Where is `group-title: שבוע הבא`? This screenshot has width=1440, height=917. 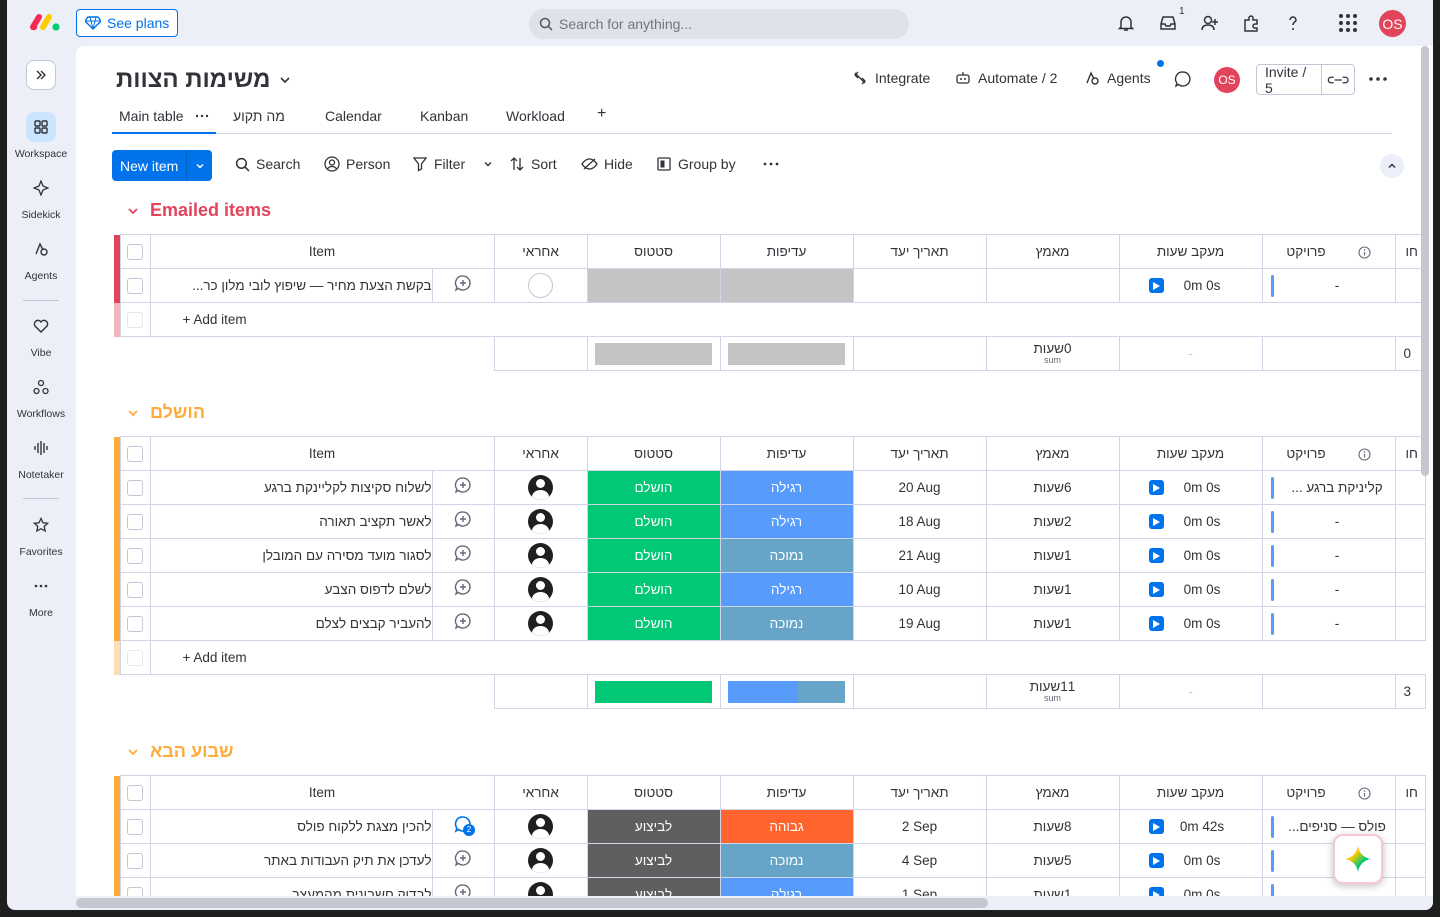
group-title: שבוע הבא is located at coordinates (180, 751).